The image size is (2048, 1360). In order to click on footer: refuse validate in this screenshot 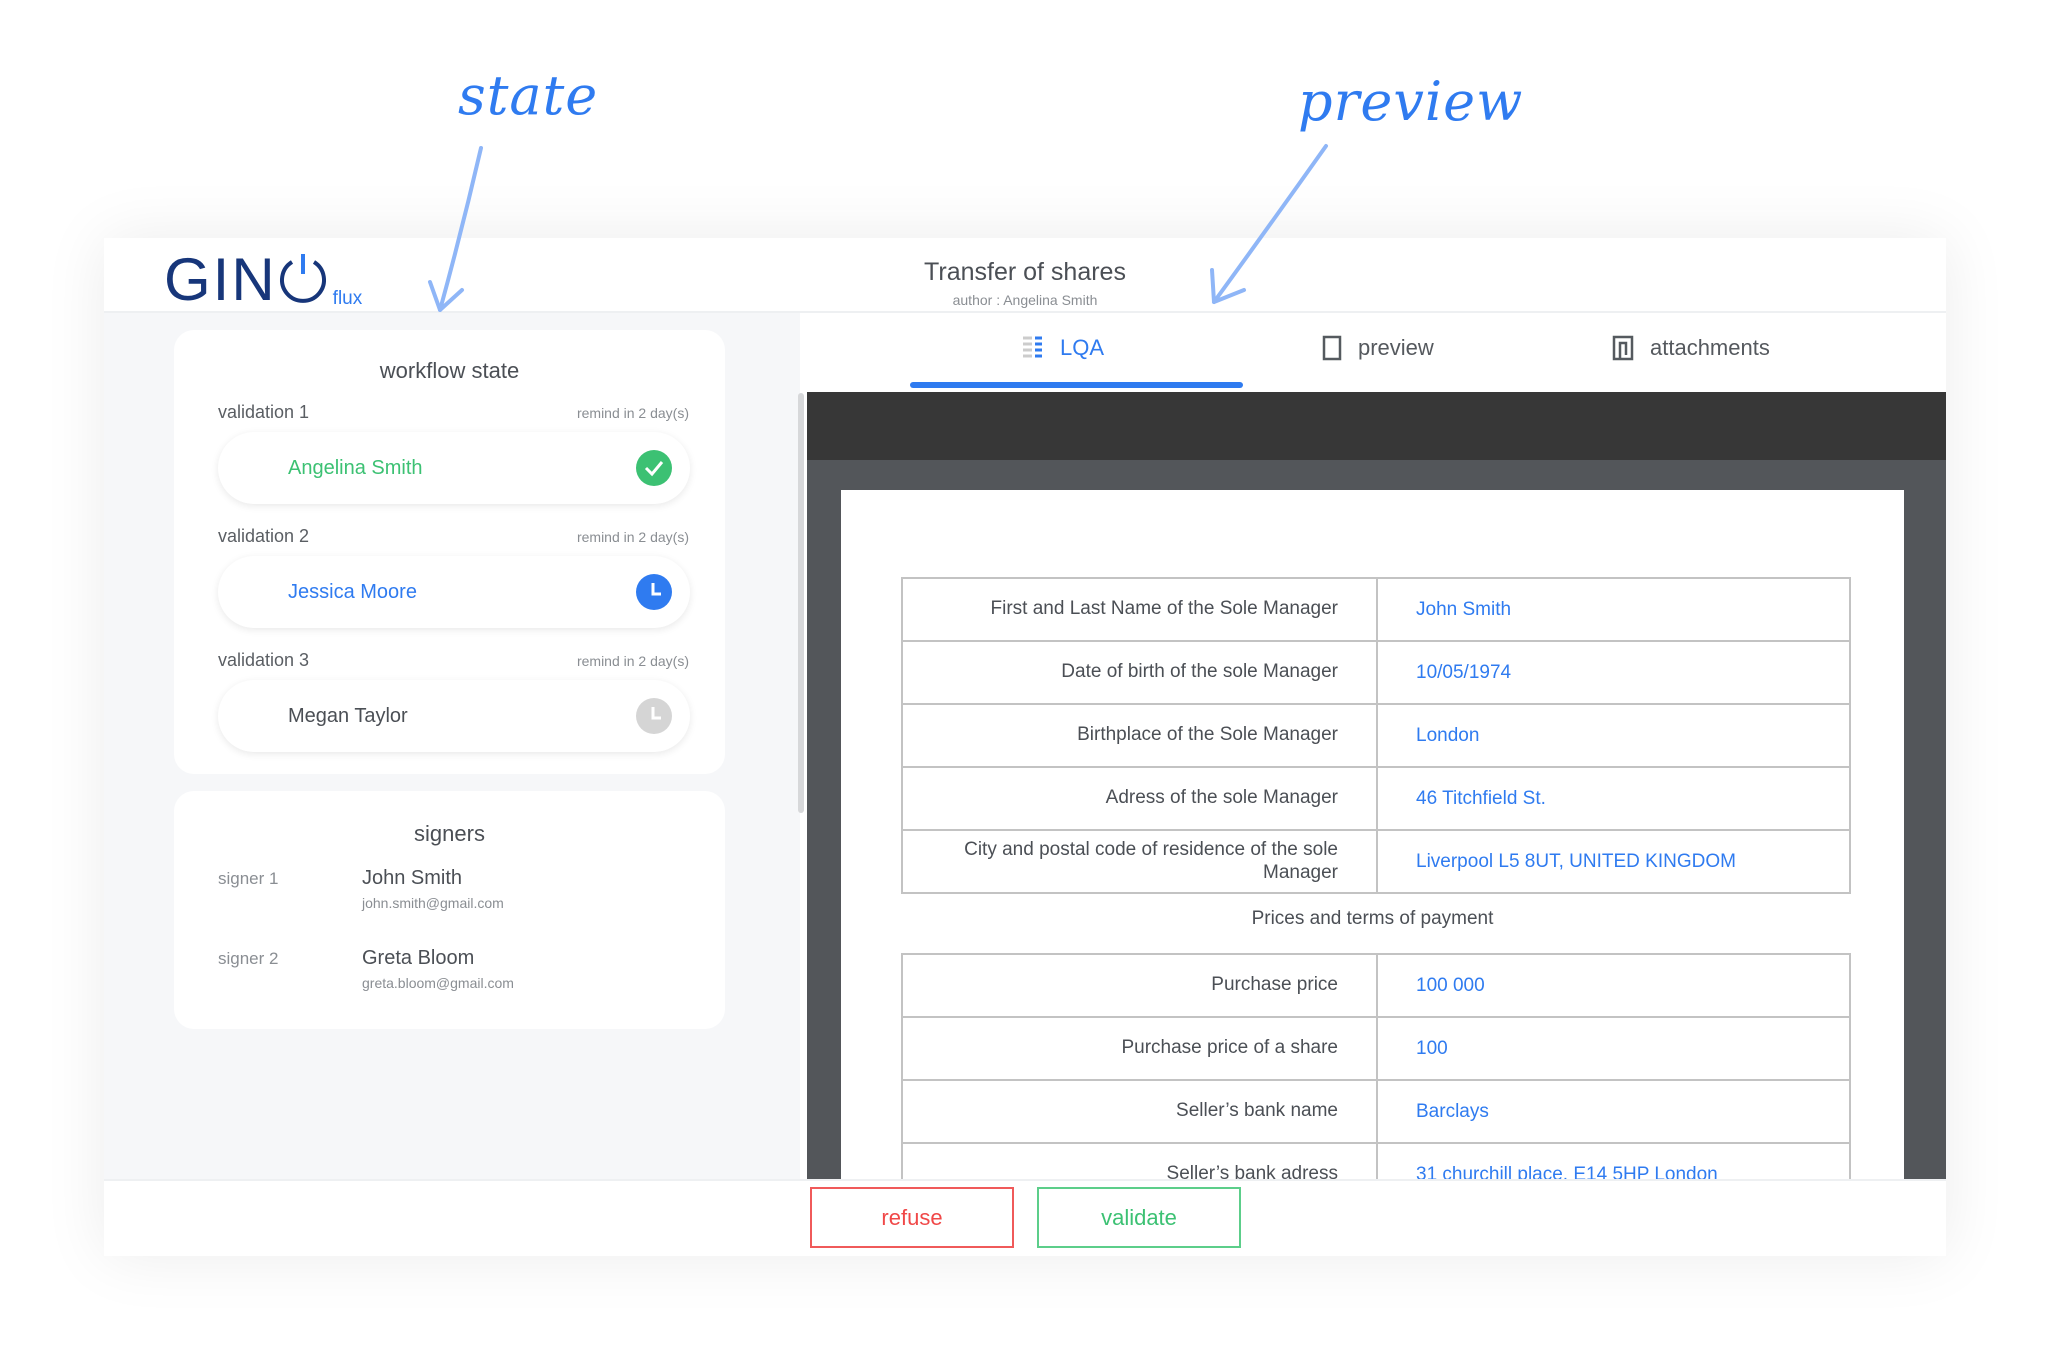, I will do `click(1025, 1217)`.